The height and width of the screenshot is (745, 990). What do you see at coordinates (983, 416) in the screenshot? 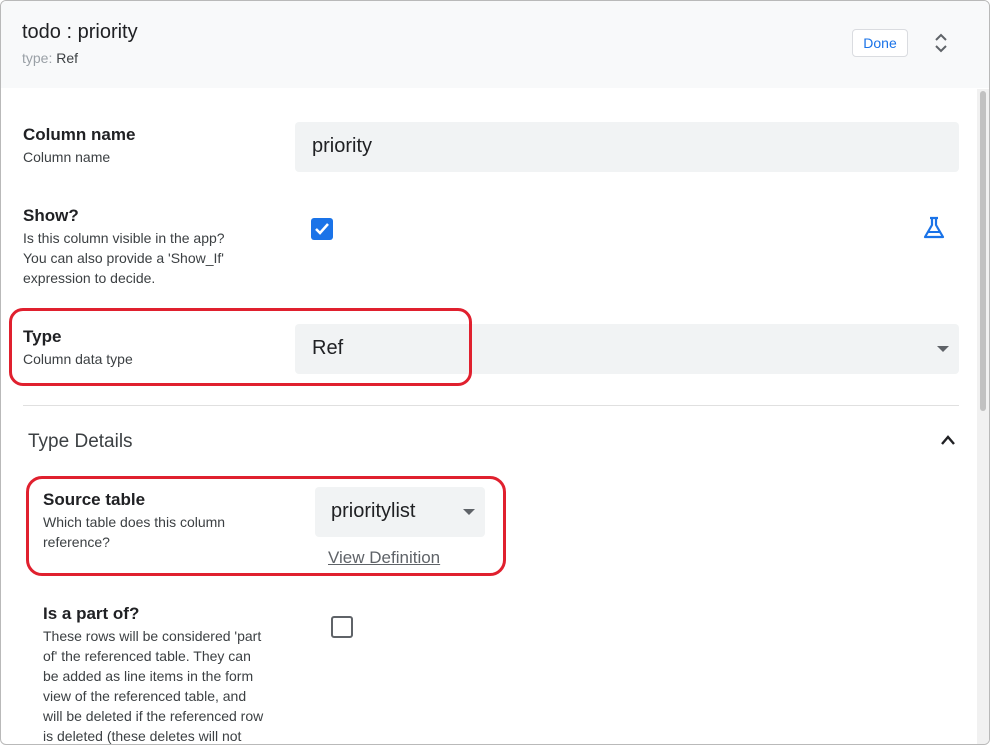
I see `vertical-scrollbar` at bounding box center [983, 416].